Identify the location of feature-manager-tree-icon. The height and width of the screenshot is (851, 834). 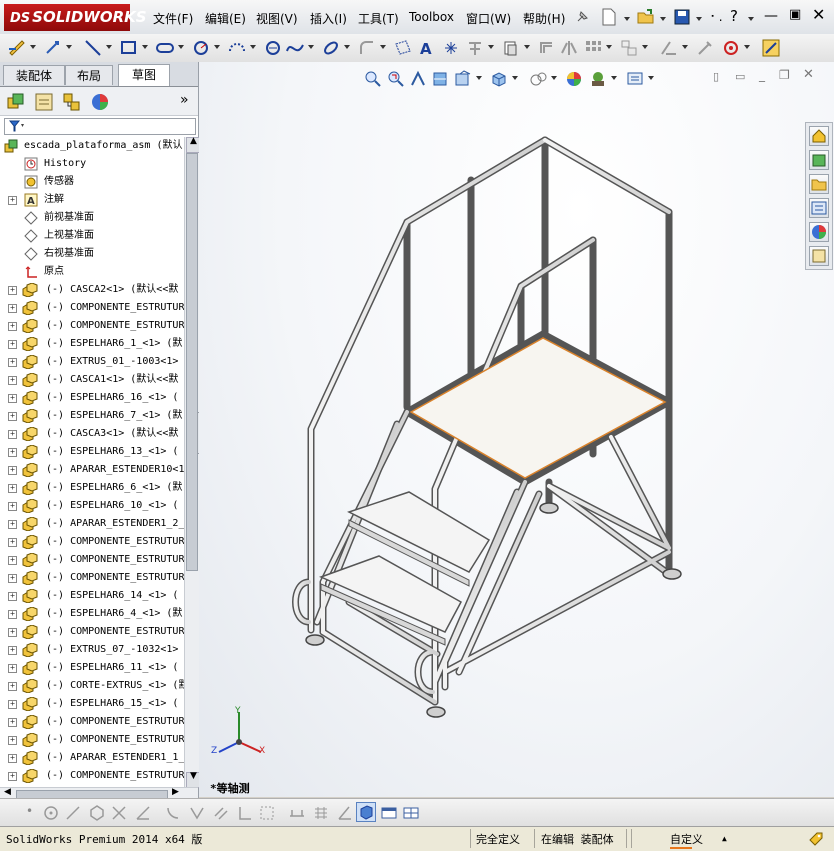
(16, 102).